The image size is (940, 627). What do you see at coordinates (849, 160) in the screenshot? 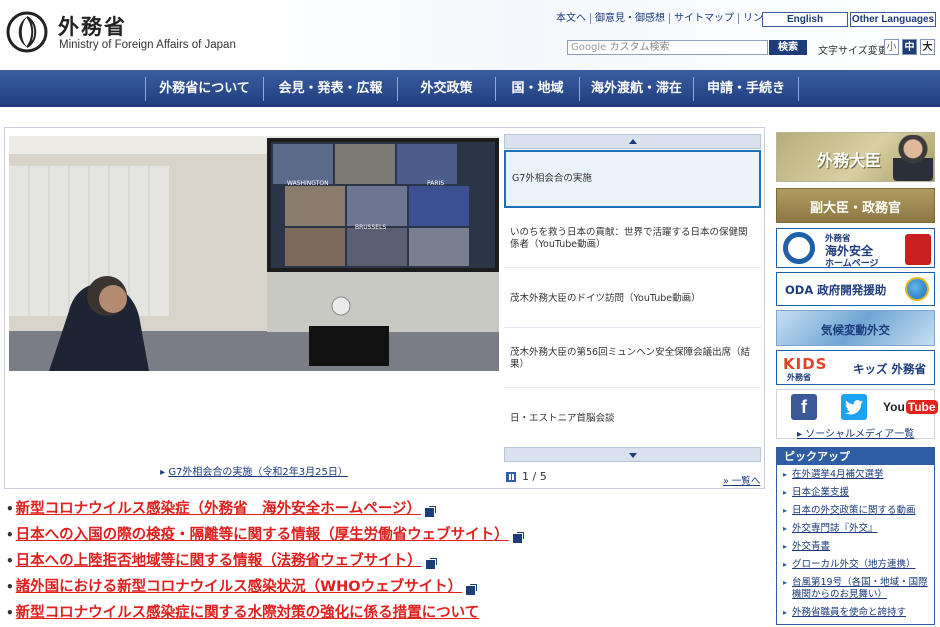
I see `banner-foreign-minister-label: 外務大臣` at bounding box center [849, 160].